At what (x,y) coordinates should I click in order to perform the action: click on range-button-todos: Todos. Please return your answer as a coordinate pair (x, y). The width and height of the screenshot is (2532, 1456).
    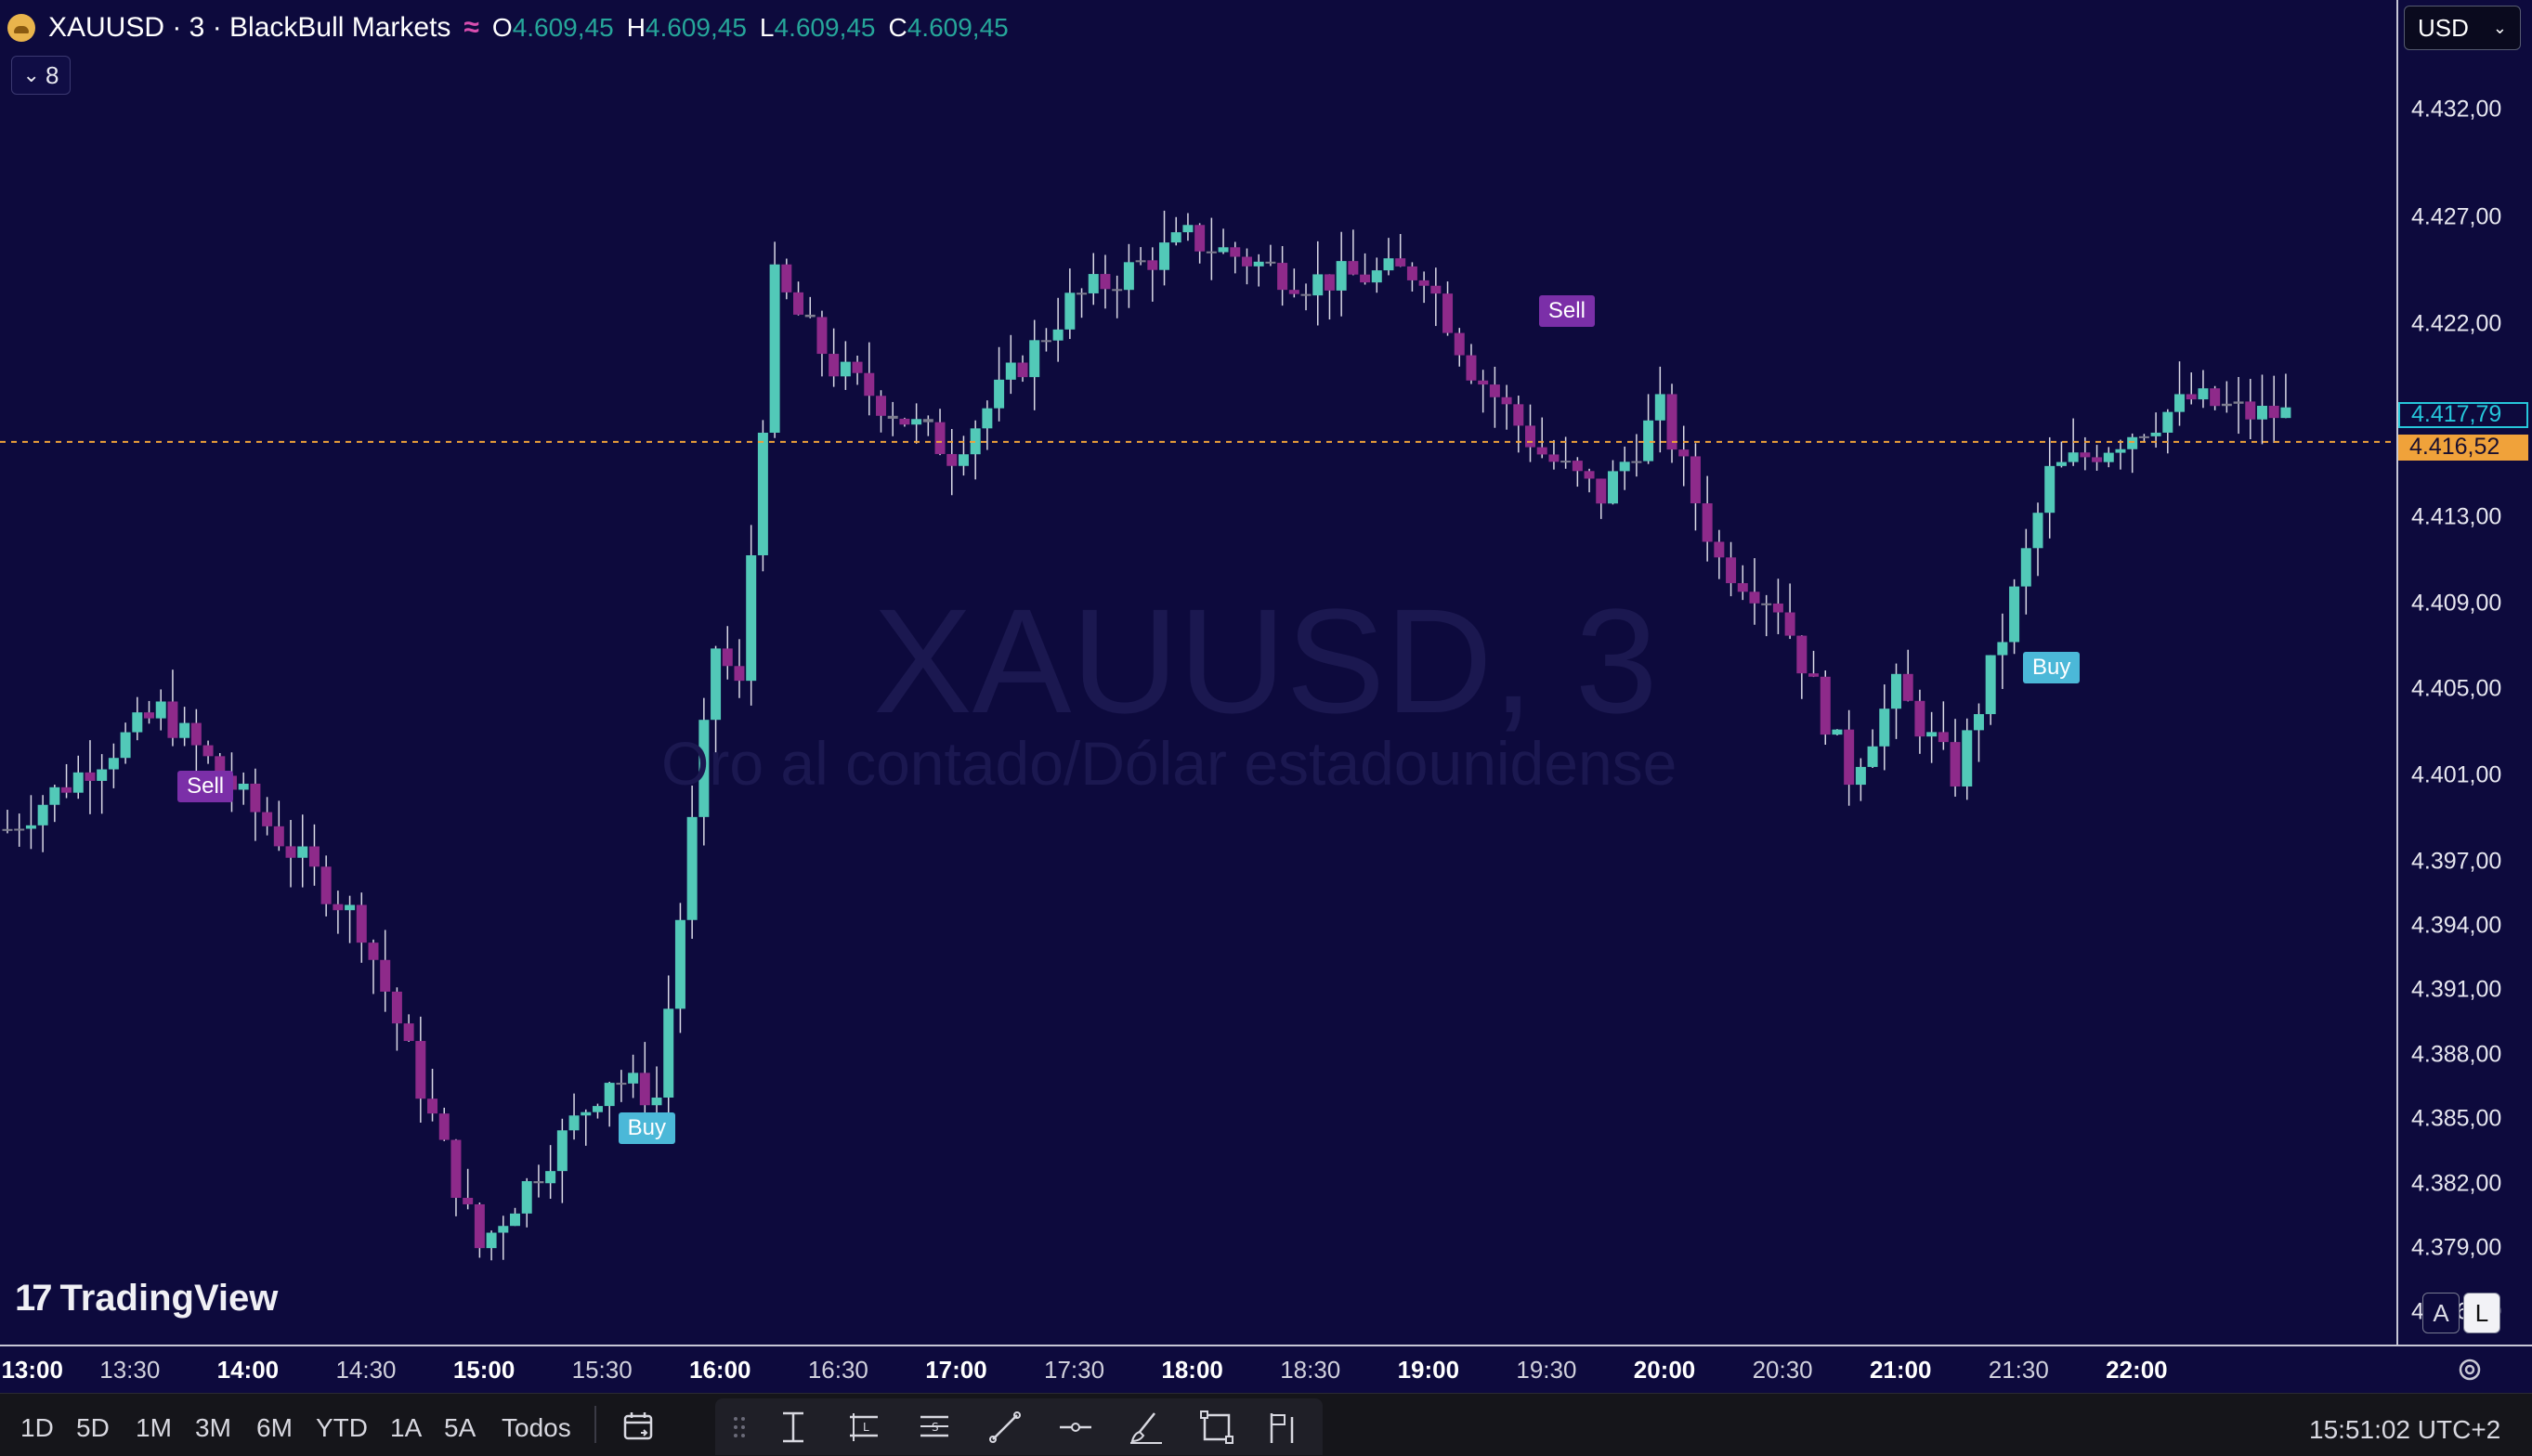
    Looking at the image, I should click on (536, 1428).